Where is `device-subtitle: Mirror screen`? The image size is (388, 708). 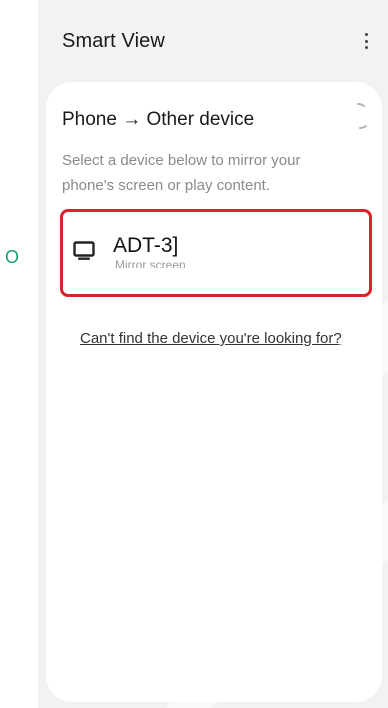 device-subtitle: Mirror screen is located at coordinates (150, 263).